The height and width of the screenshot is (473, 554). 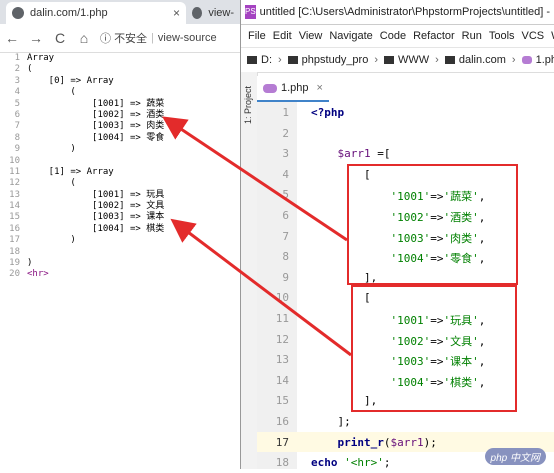 What do you see at coordinates (96, 217) in the screenshot?
I see `source-text: [1003] => 课本` at bounding box center [96, 217].